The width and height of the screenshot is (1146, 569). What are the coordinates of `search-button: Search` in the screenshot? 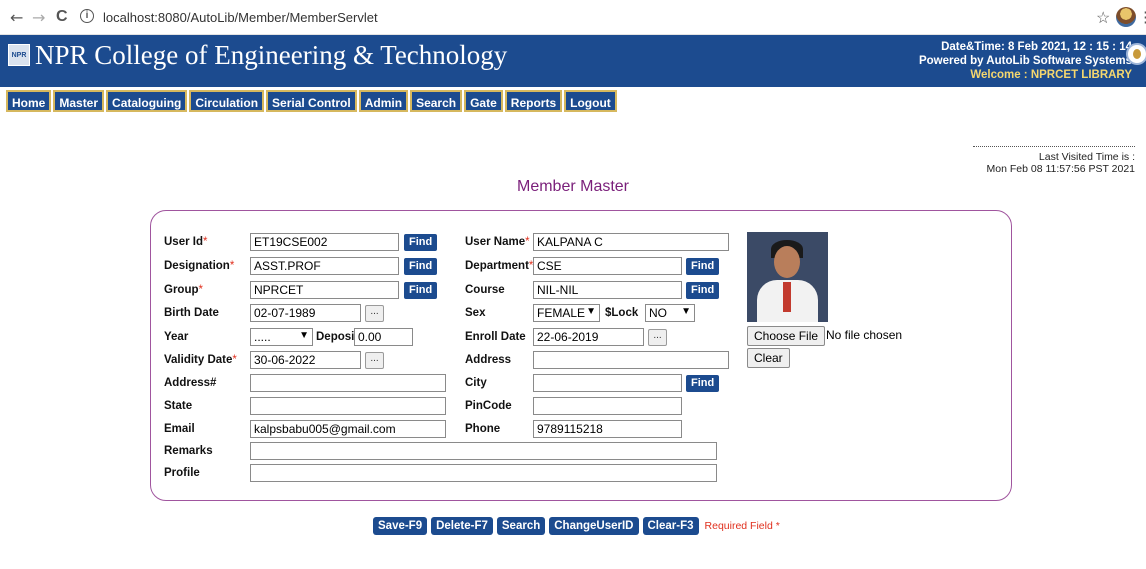 It's located at (521, 526).